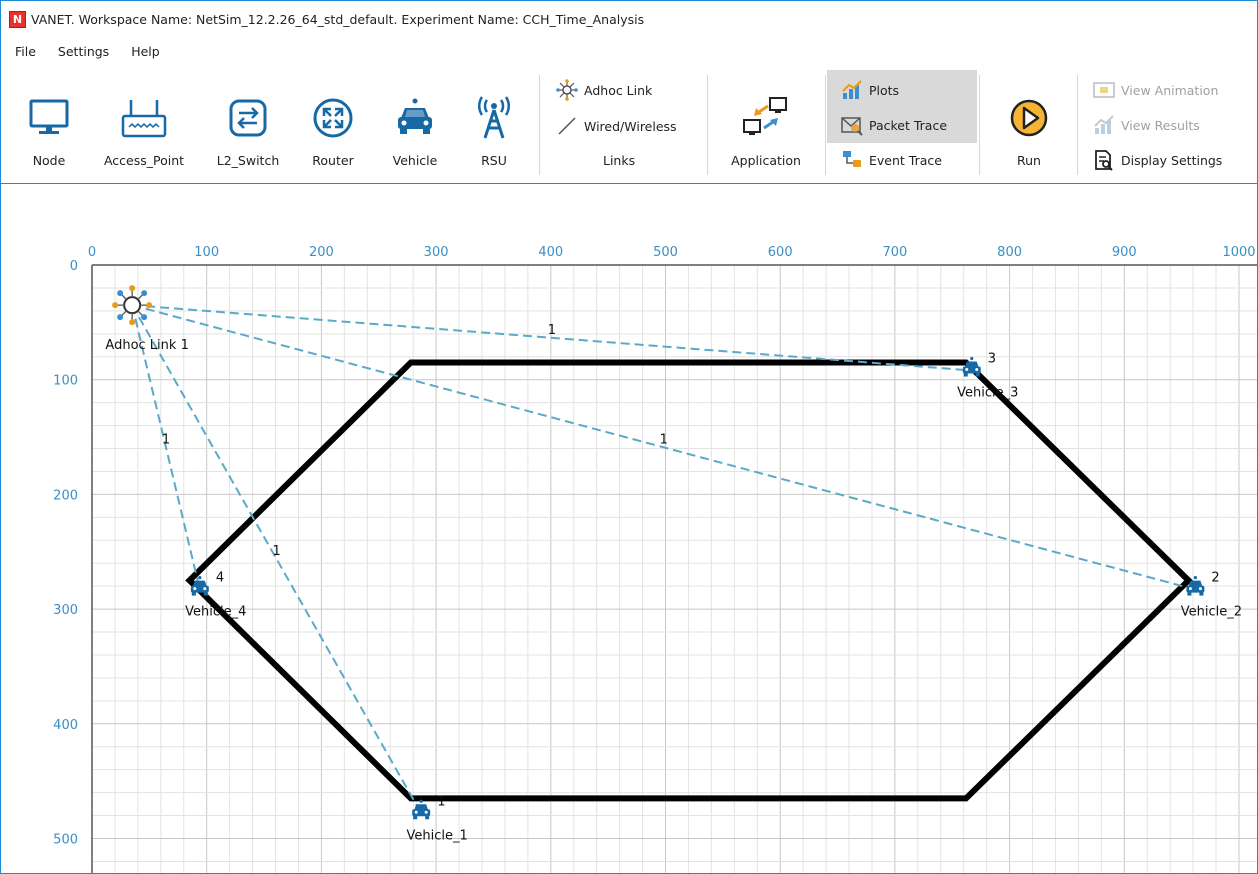 This screenshot has height=874, width=1258. I want to click on node-label: Node, so click(49, 160).